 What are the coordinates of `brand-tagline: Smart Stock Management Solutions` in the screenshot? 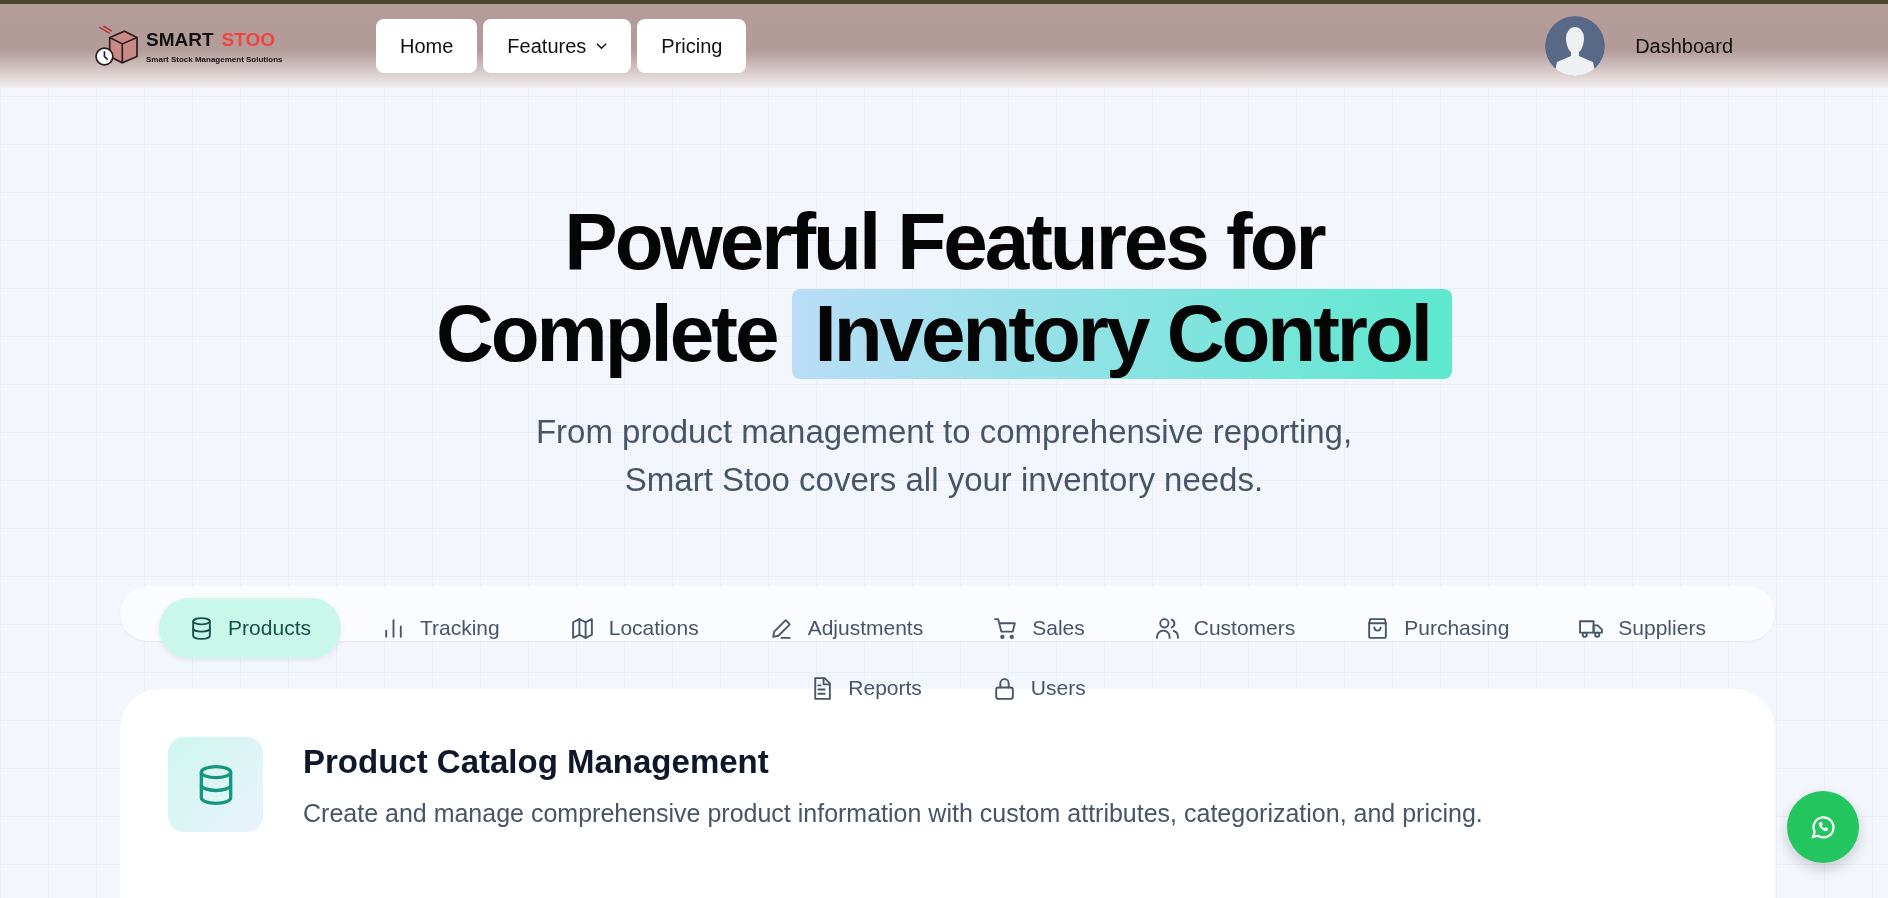 It's located at (214, 59).